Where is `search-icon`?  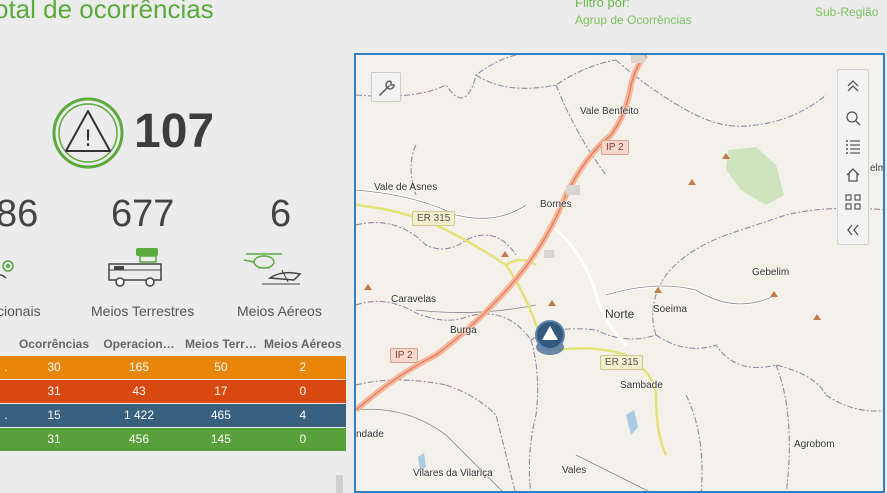 search-icon is located at coordinates (853, 118).